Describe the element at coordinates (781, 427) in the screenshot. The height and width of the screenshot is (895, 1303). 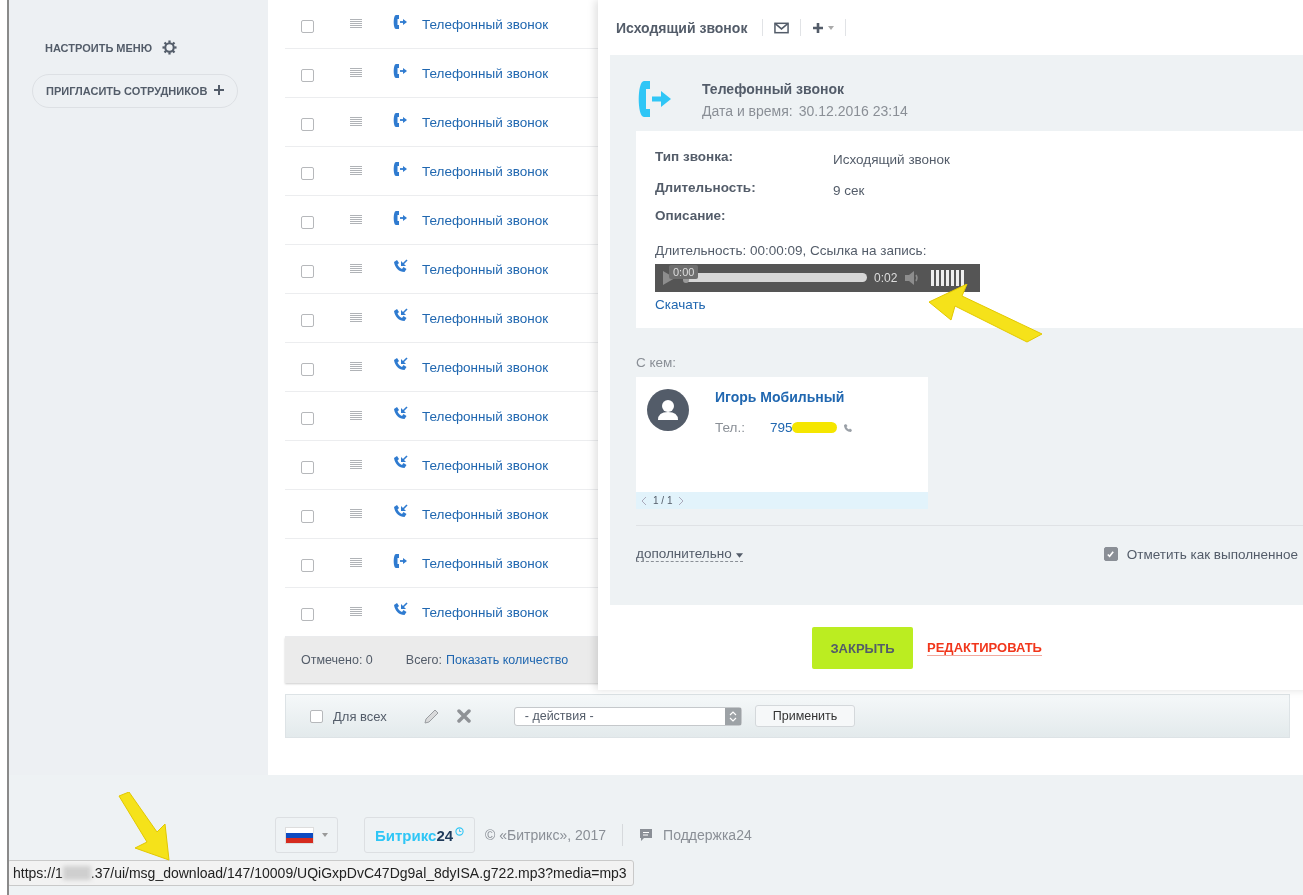
I see `phone-number: 795` at that location.